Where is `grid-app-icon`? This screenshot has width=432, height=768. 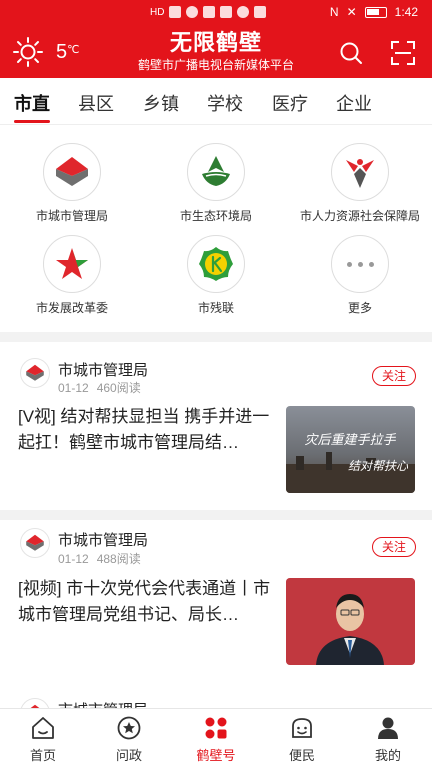
grid-app-icon is located at coordinates (216, 728).